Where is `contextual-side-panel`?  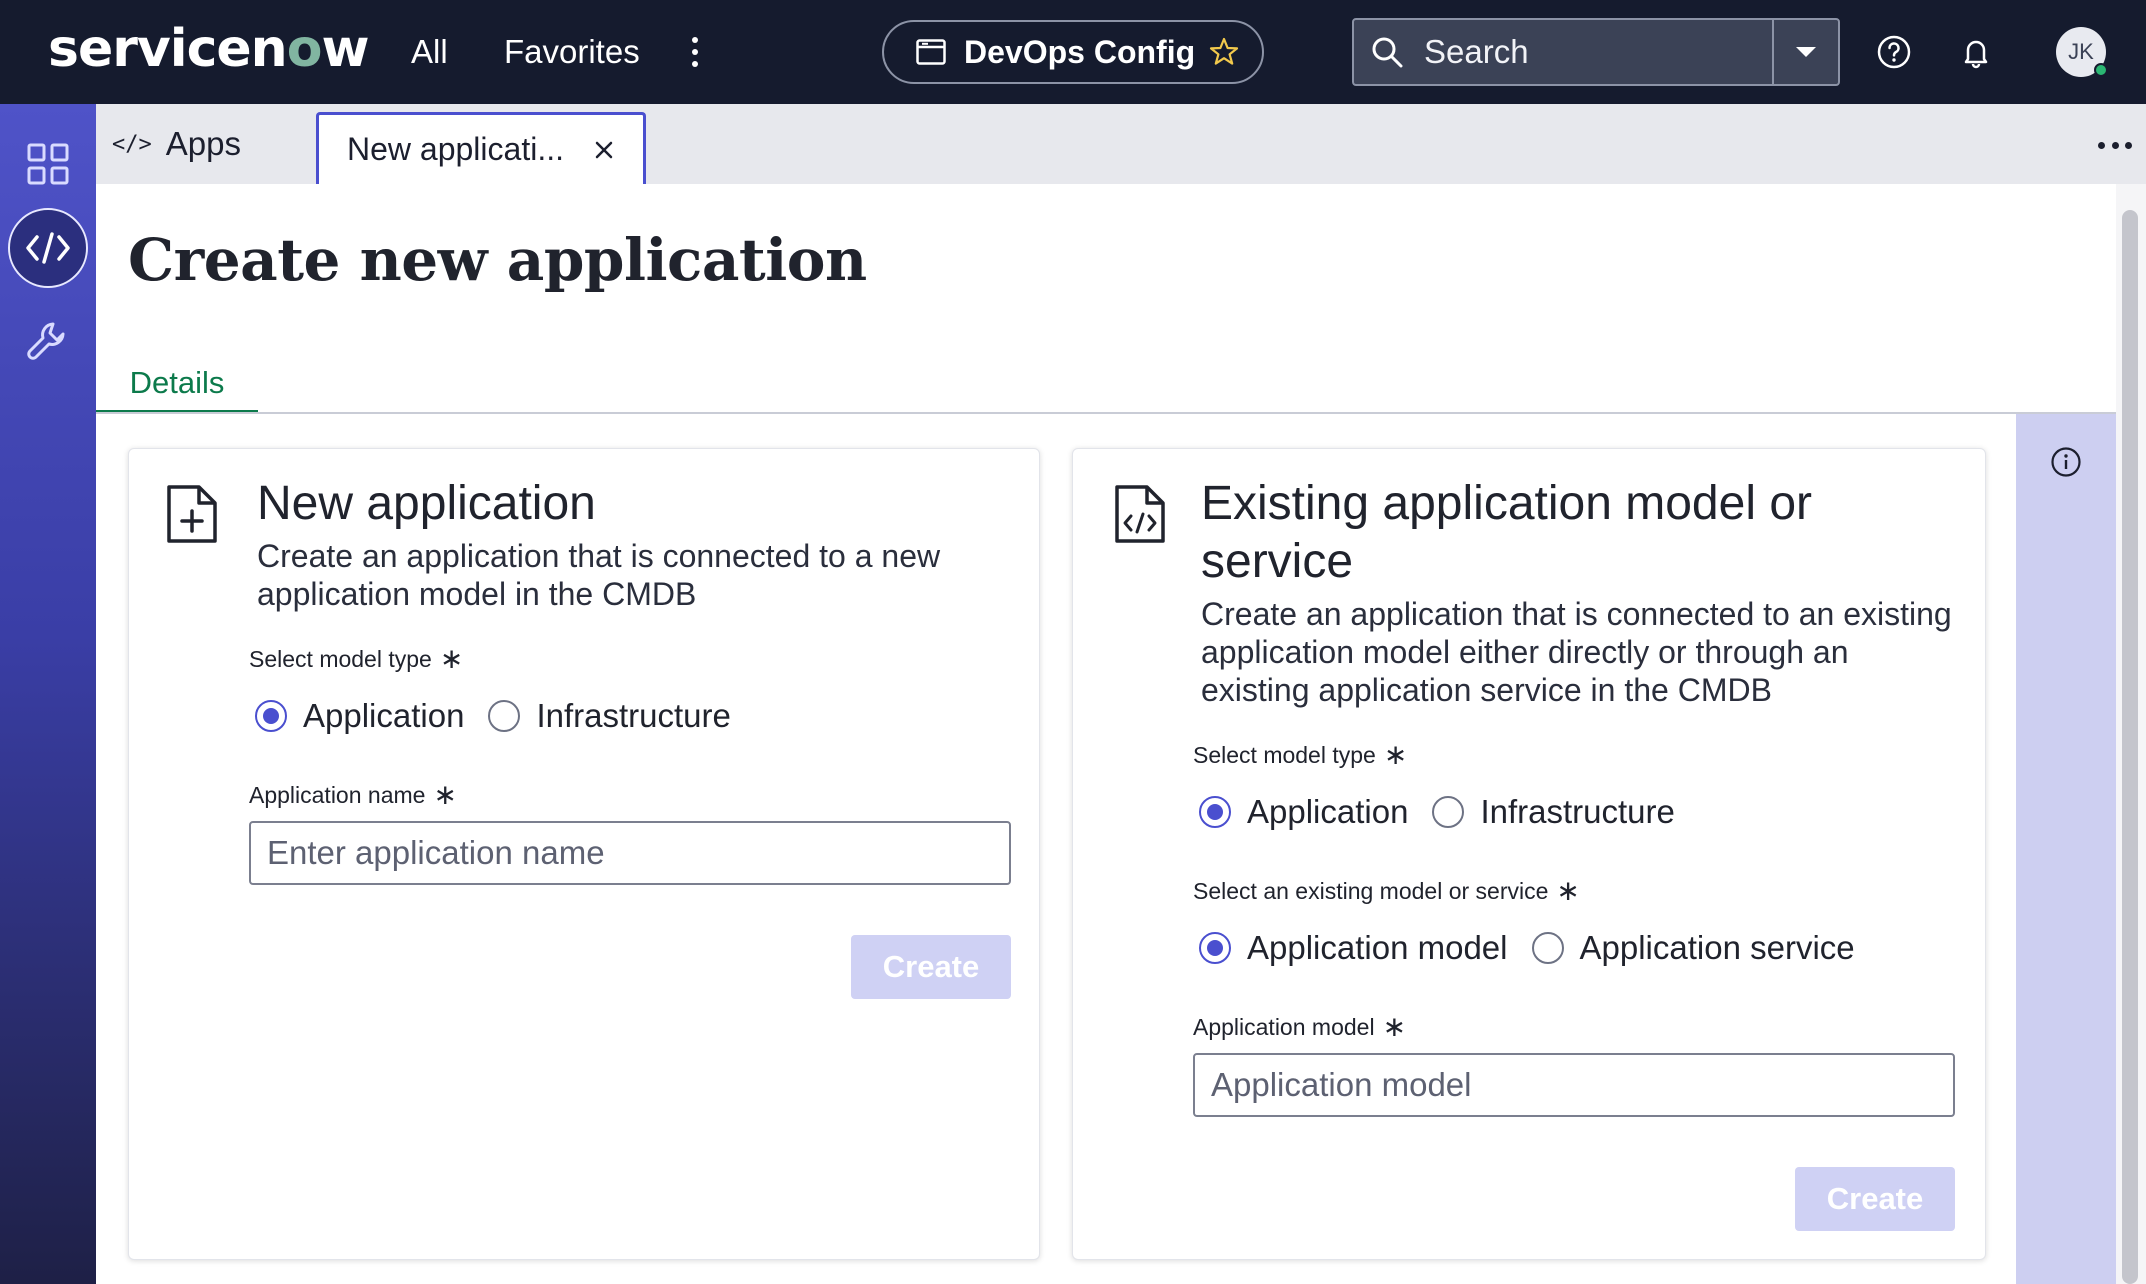
contextual-side-panel is located at coordinates (2066, 849).